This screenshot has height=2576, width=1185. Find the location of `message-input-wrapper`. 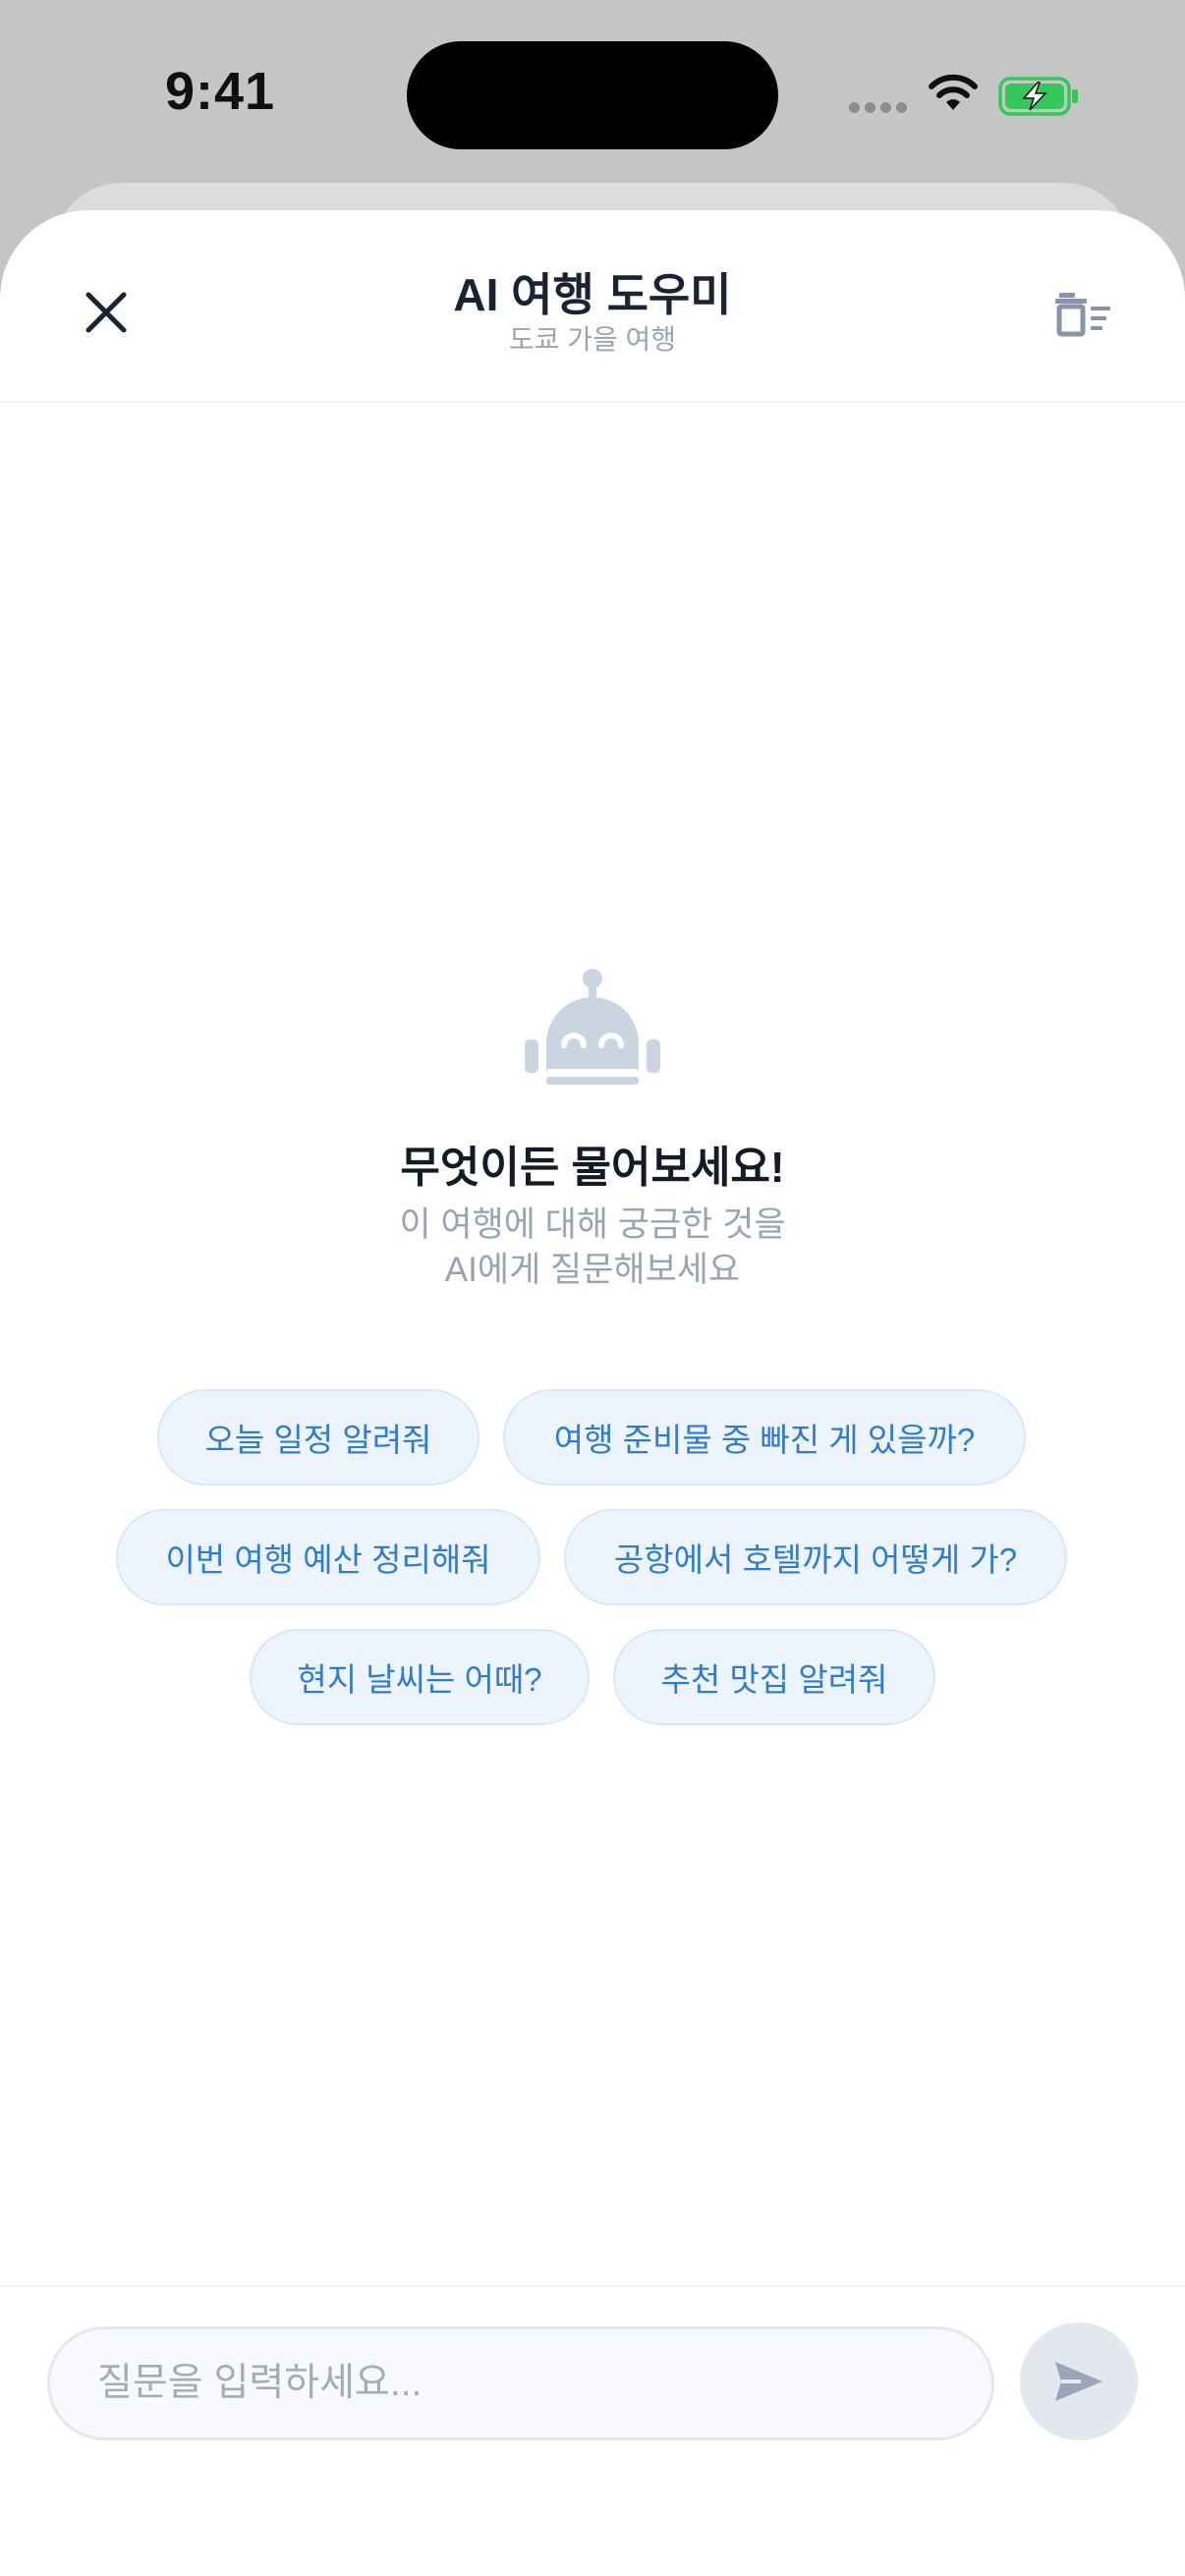

message-input-wrapper is located at coordinates (521, 2383).